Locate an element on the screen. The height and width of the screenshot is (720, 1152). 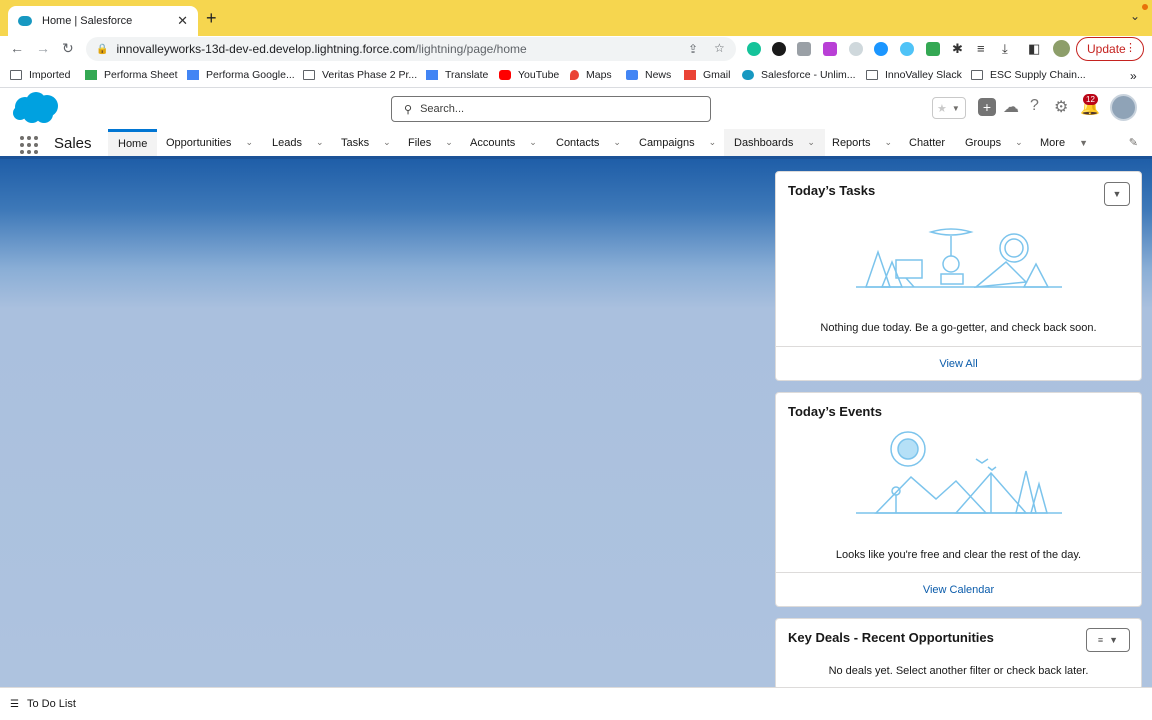
notification-count-badge: 12 is located at coordinates (1090, 99).